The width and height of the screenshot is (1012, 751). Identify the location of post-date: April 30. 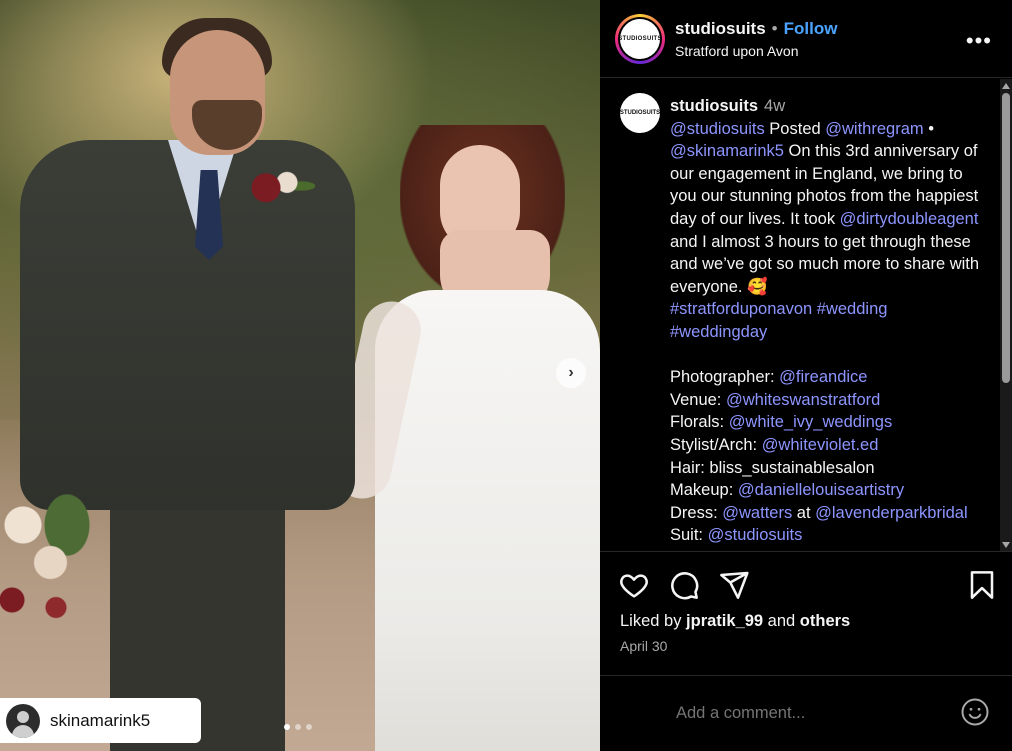
(644, 646).